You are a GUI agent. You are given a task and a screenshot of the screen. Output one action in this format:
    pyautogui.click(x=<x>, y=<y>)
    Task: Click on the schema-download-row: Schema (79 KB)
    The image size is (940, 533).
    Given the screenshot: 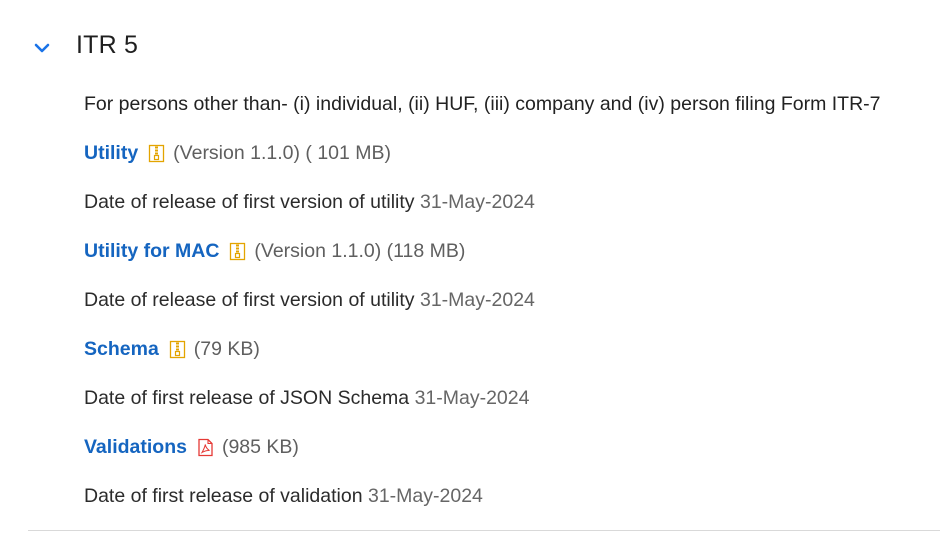 What is the action you would take?
    pyautogui.click(x=504, y=349)
    